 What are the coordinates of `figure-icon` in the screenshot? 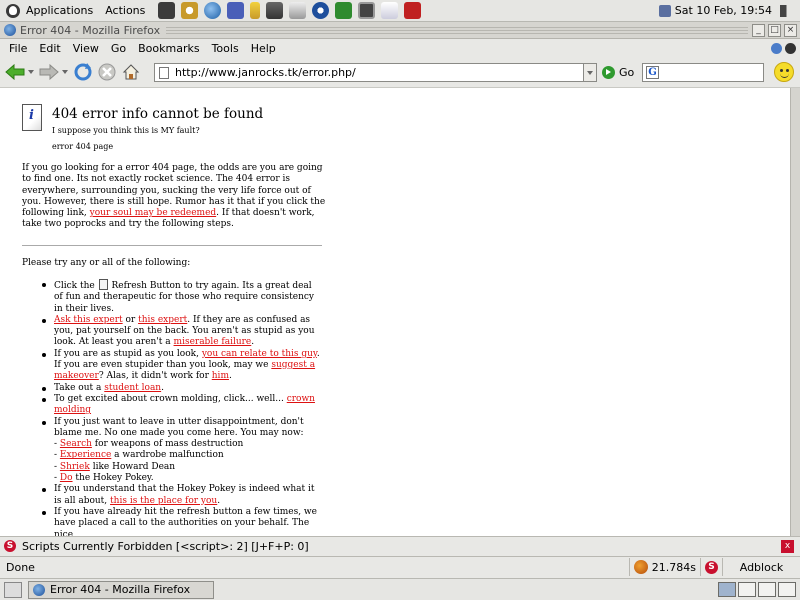 It's located at (255, 10).